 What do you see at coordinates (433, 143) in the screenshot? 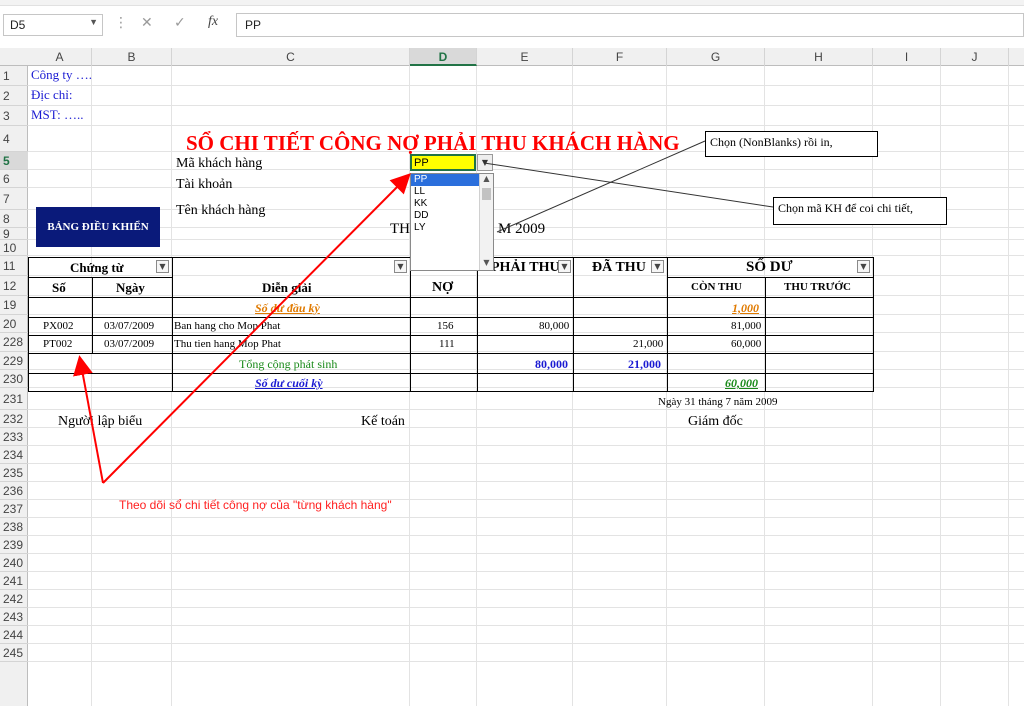
I see `report-title: SỔ CHI TIẾT CÔNG NỢ PHẢI THU KHÁCH HÀNG` at bounding box center [433, 143].